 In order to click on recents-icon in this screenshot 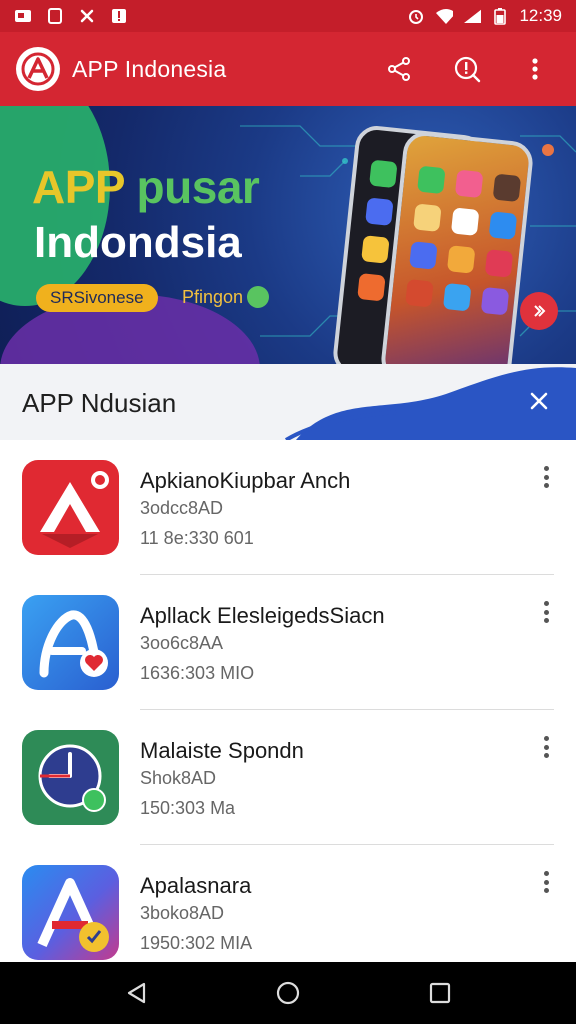, I will do `click(440, 993)`.